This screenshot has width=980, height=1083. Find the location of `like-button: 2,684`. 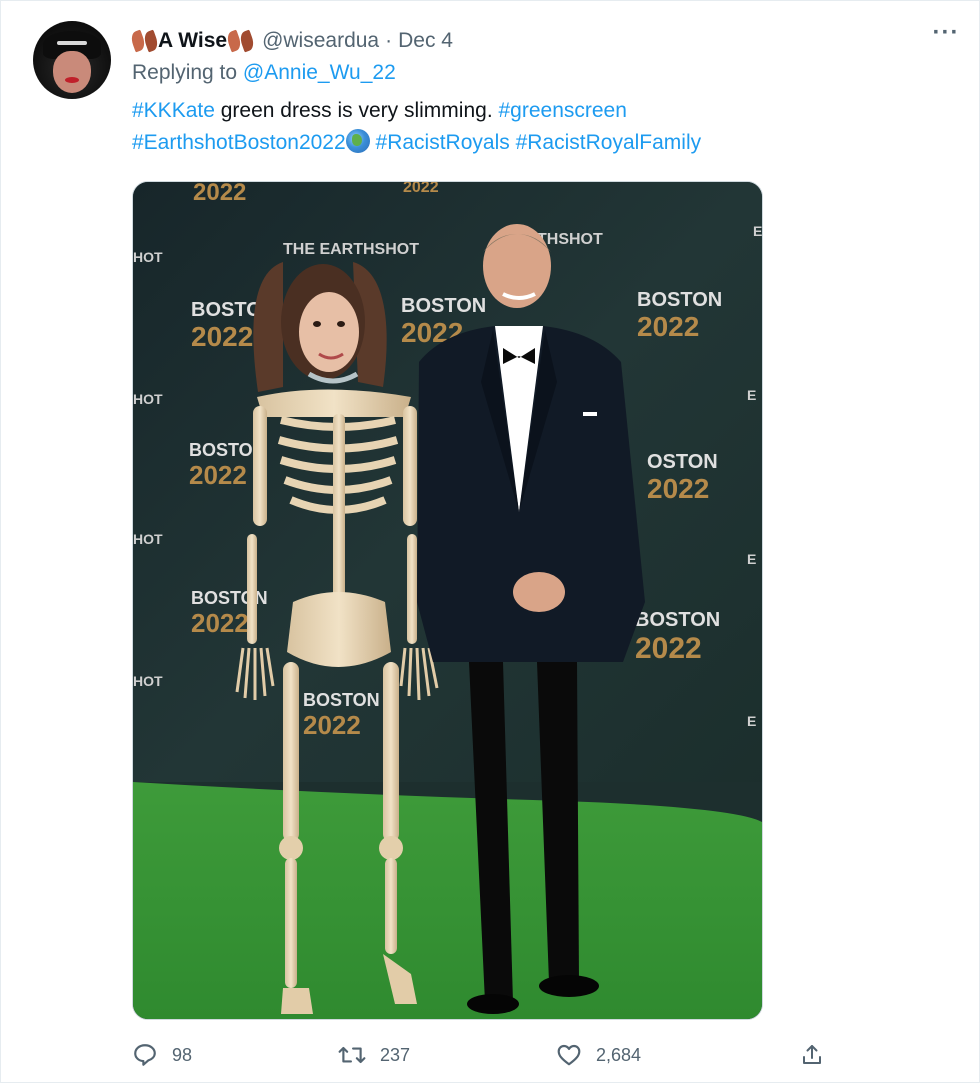

like-button: 2,684 is located at coordinates (598, 1055).